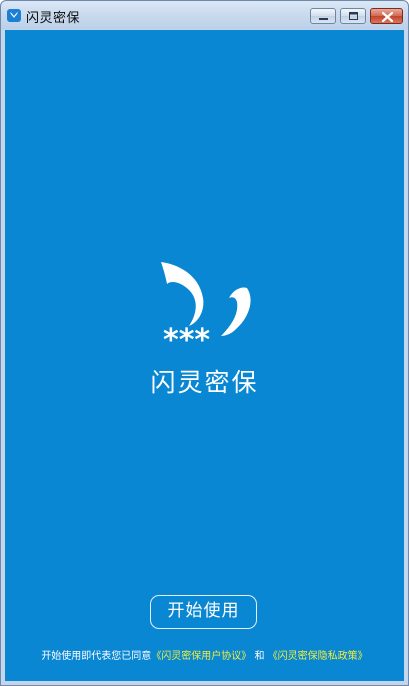  I want to click on agreement-connector: 和, so click(259, 656).